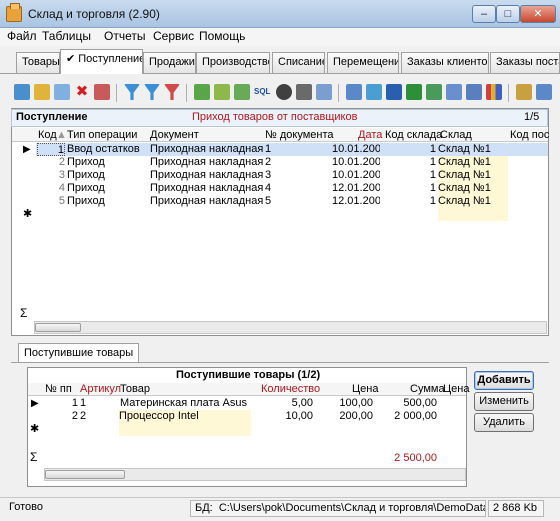 This screenshot has height=521, width=560. Describe the element at coordinates (135, 390) in the screenshot. I see `col-product: Товар` at that location.